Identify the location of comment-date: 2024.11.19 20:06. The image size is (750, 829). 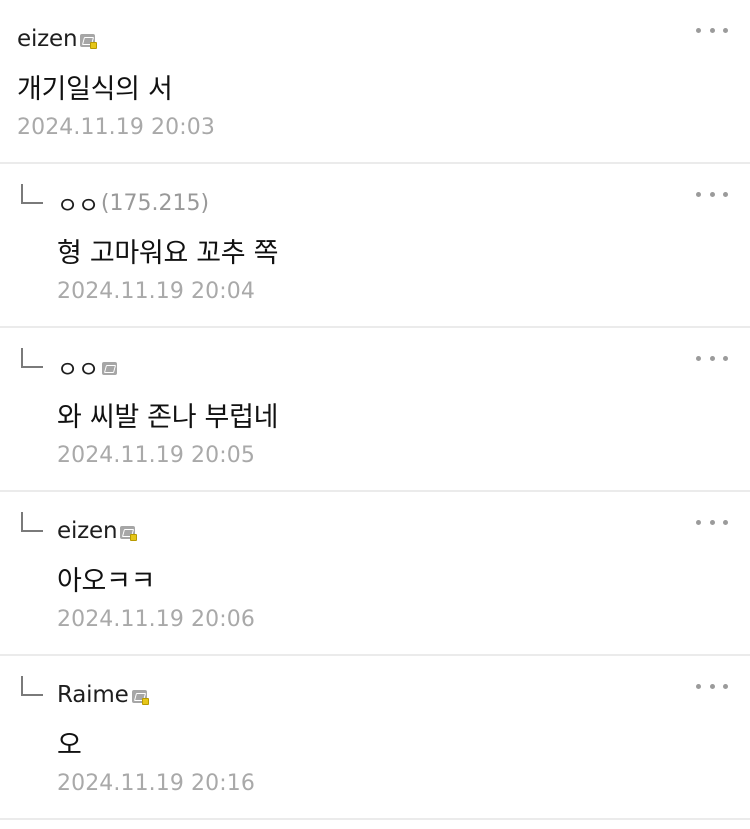
(156, 619).